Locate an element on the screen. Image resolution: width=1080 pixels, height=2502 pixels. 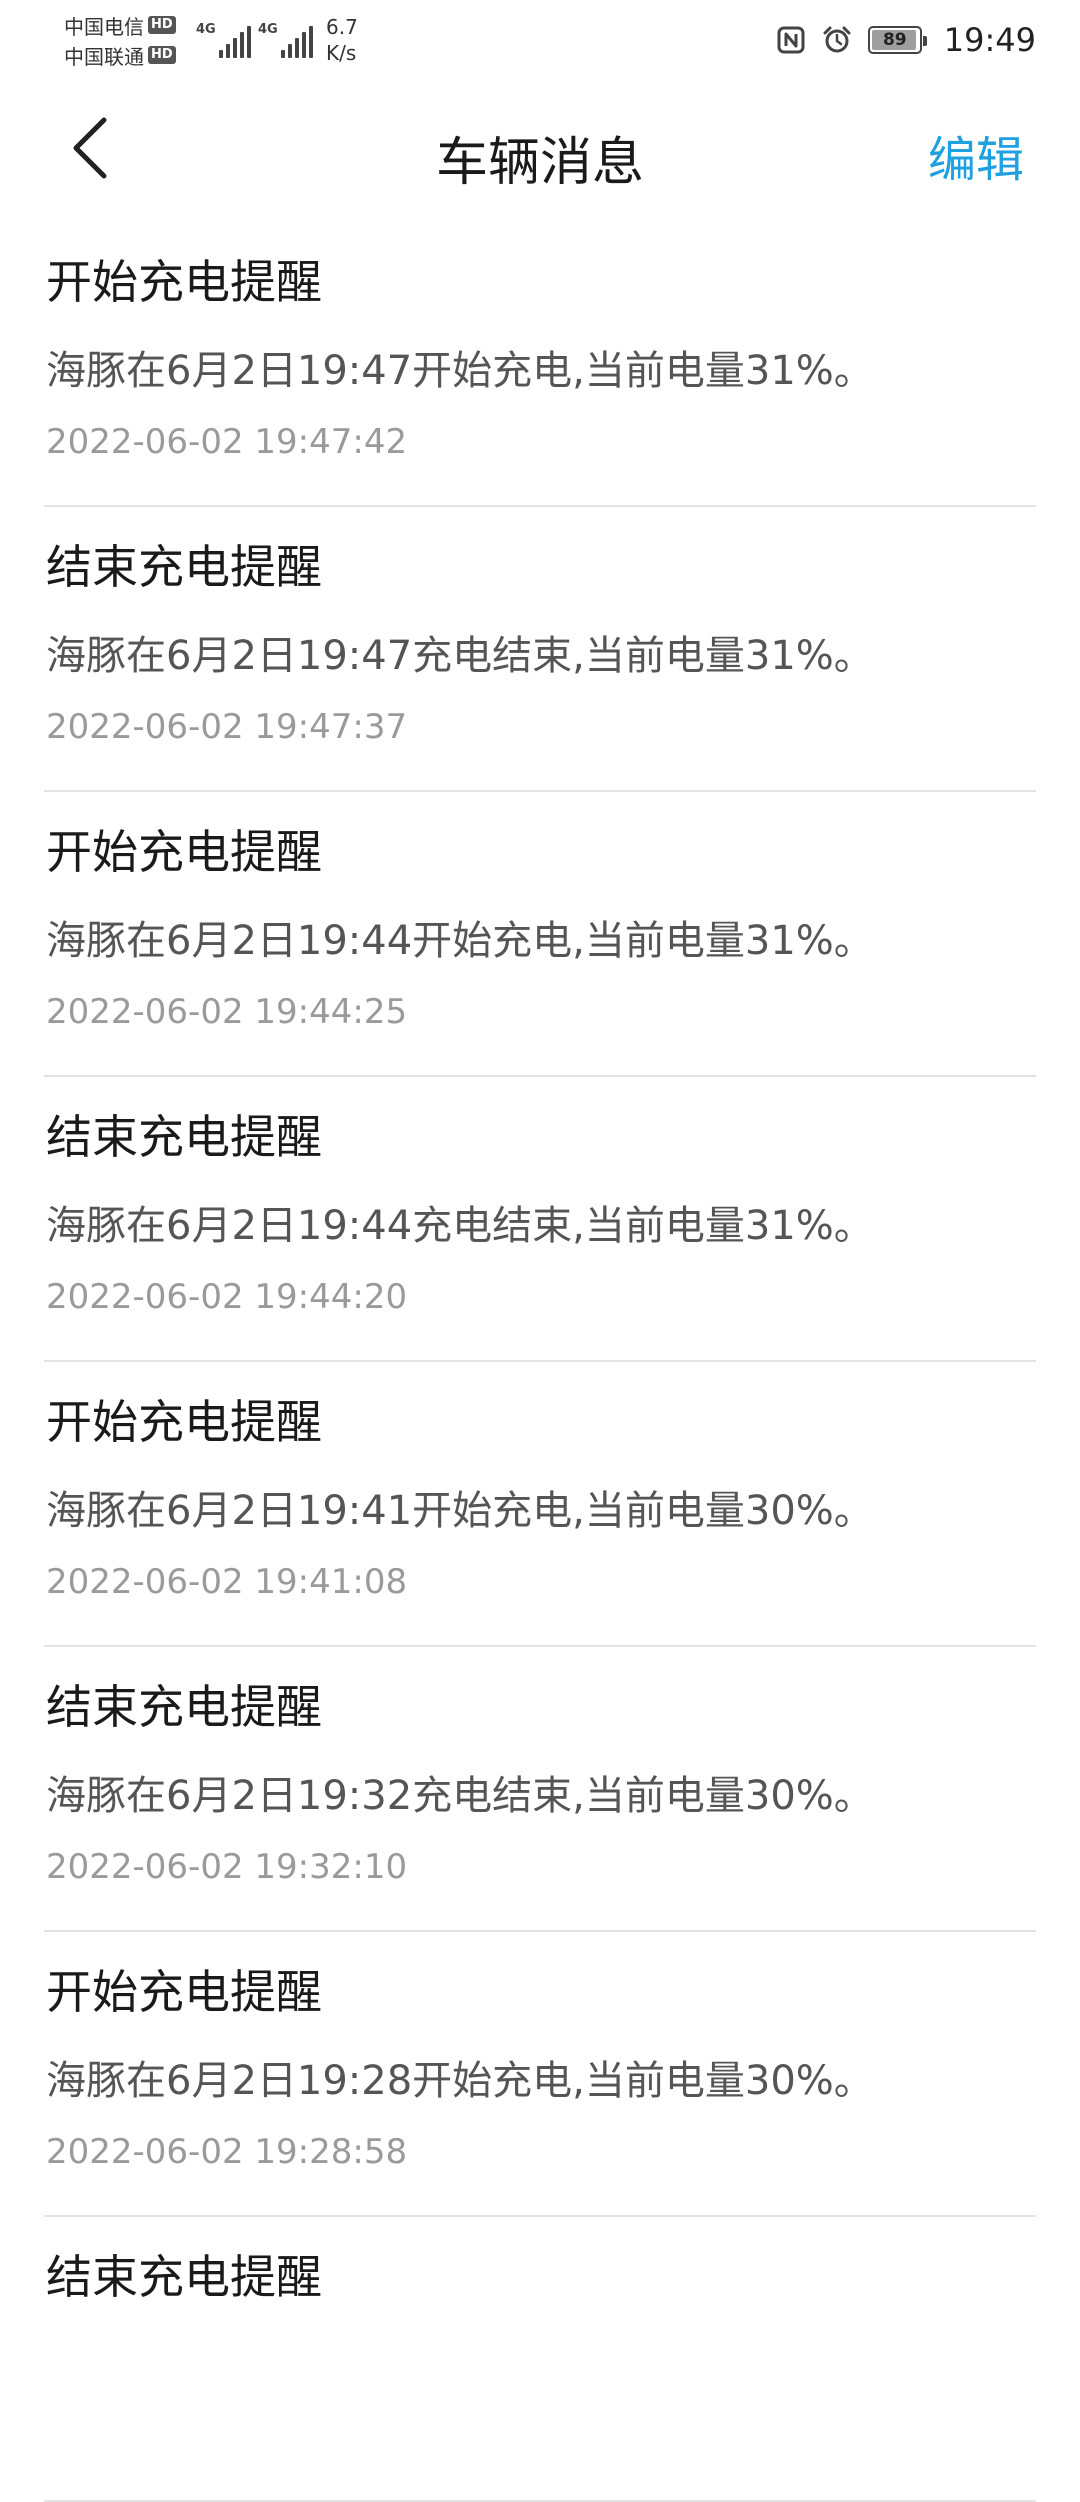
network-speed-value: 6.7 is located at coordinates (342, 27).